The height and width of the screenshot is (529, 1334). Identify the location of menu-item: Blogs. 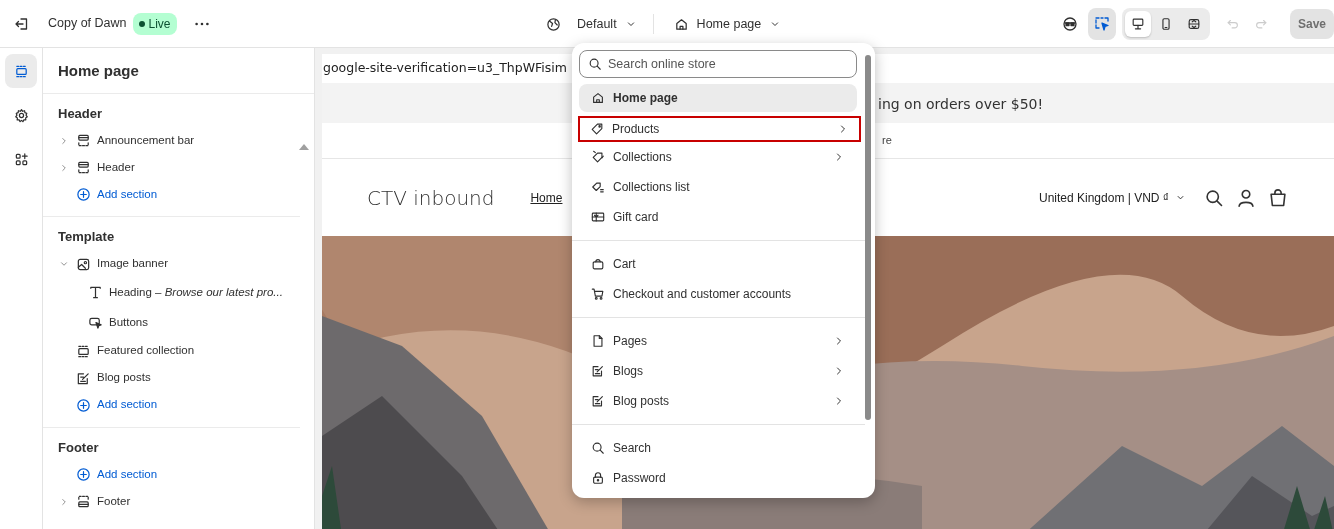
(718, 371).